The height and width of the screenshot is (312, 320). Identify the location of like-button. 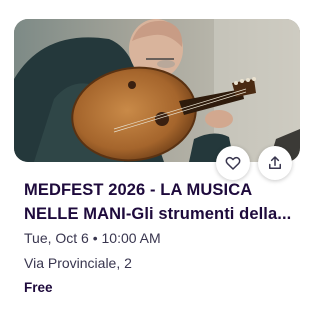
(233, 163).